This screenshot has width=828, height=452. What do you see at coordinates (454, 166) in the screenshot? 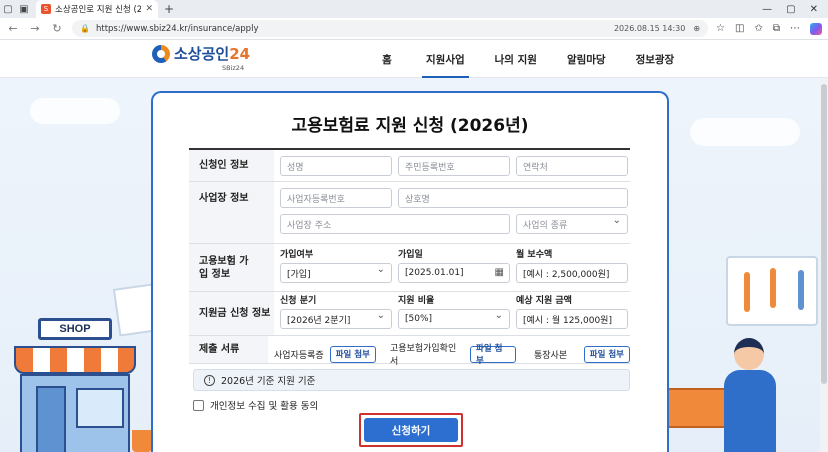
I see `resident-number-input: 주민등록번호` at bounding box center [454, 166].